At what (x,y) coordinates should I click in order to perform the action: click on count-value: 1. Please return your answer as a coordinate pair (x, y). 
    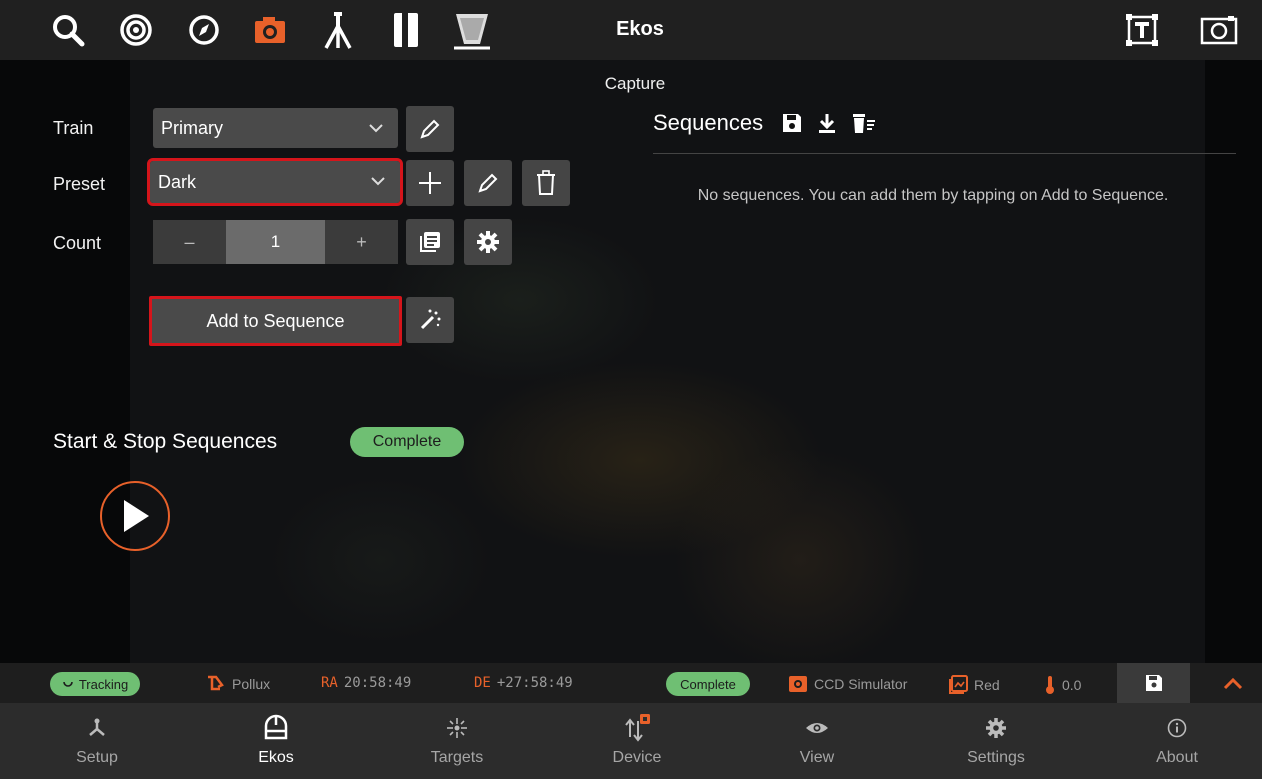
    Looking at the image, I should click on (275, 242).